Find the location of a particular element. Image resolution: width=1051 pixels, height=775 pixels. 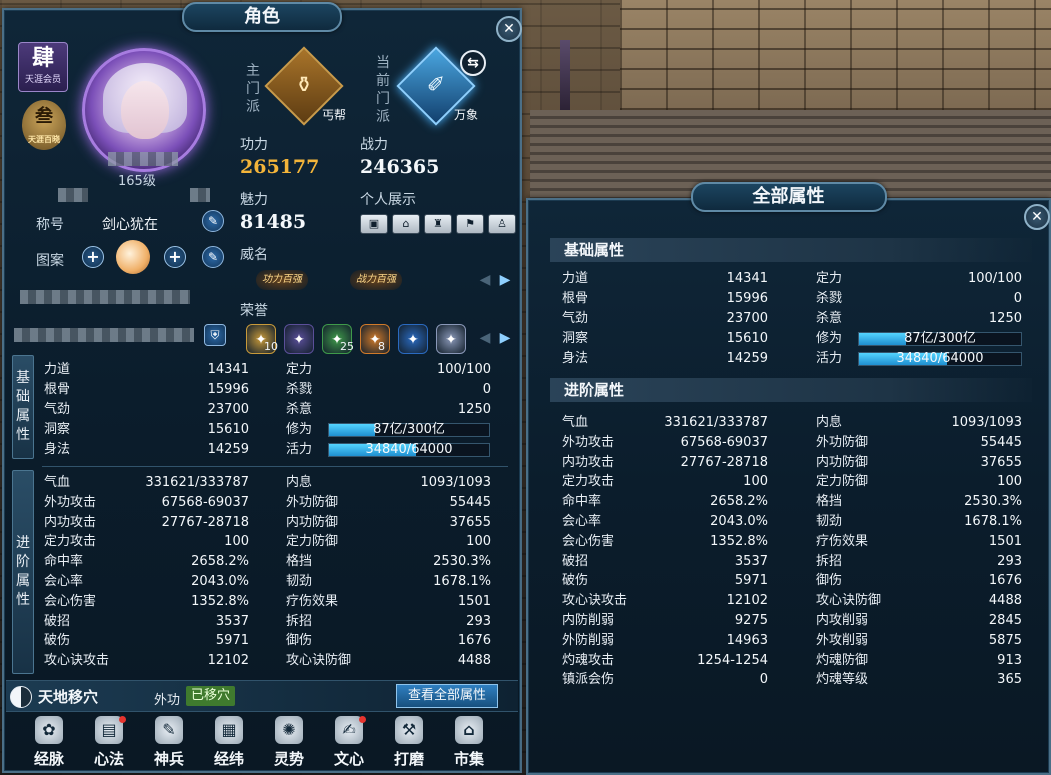

stat-row: 定力防御 100 is located at coordinates (388, 542).